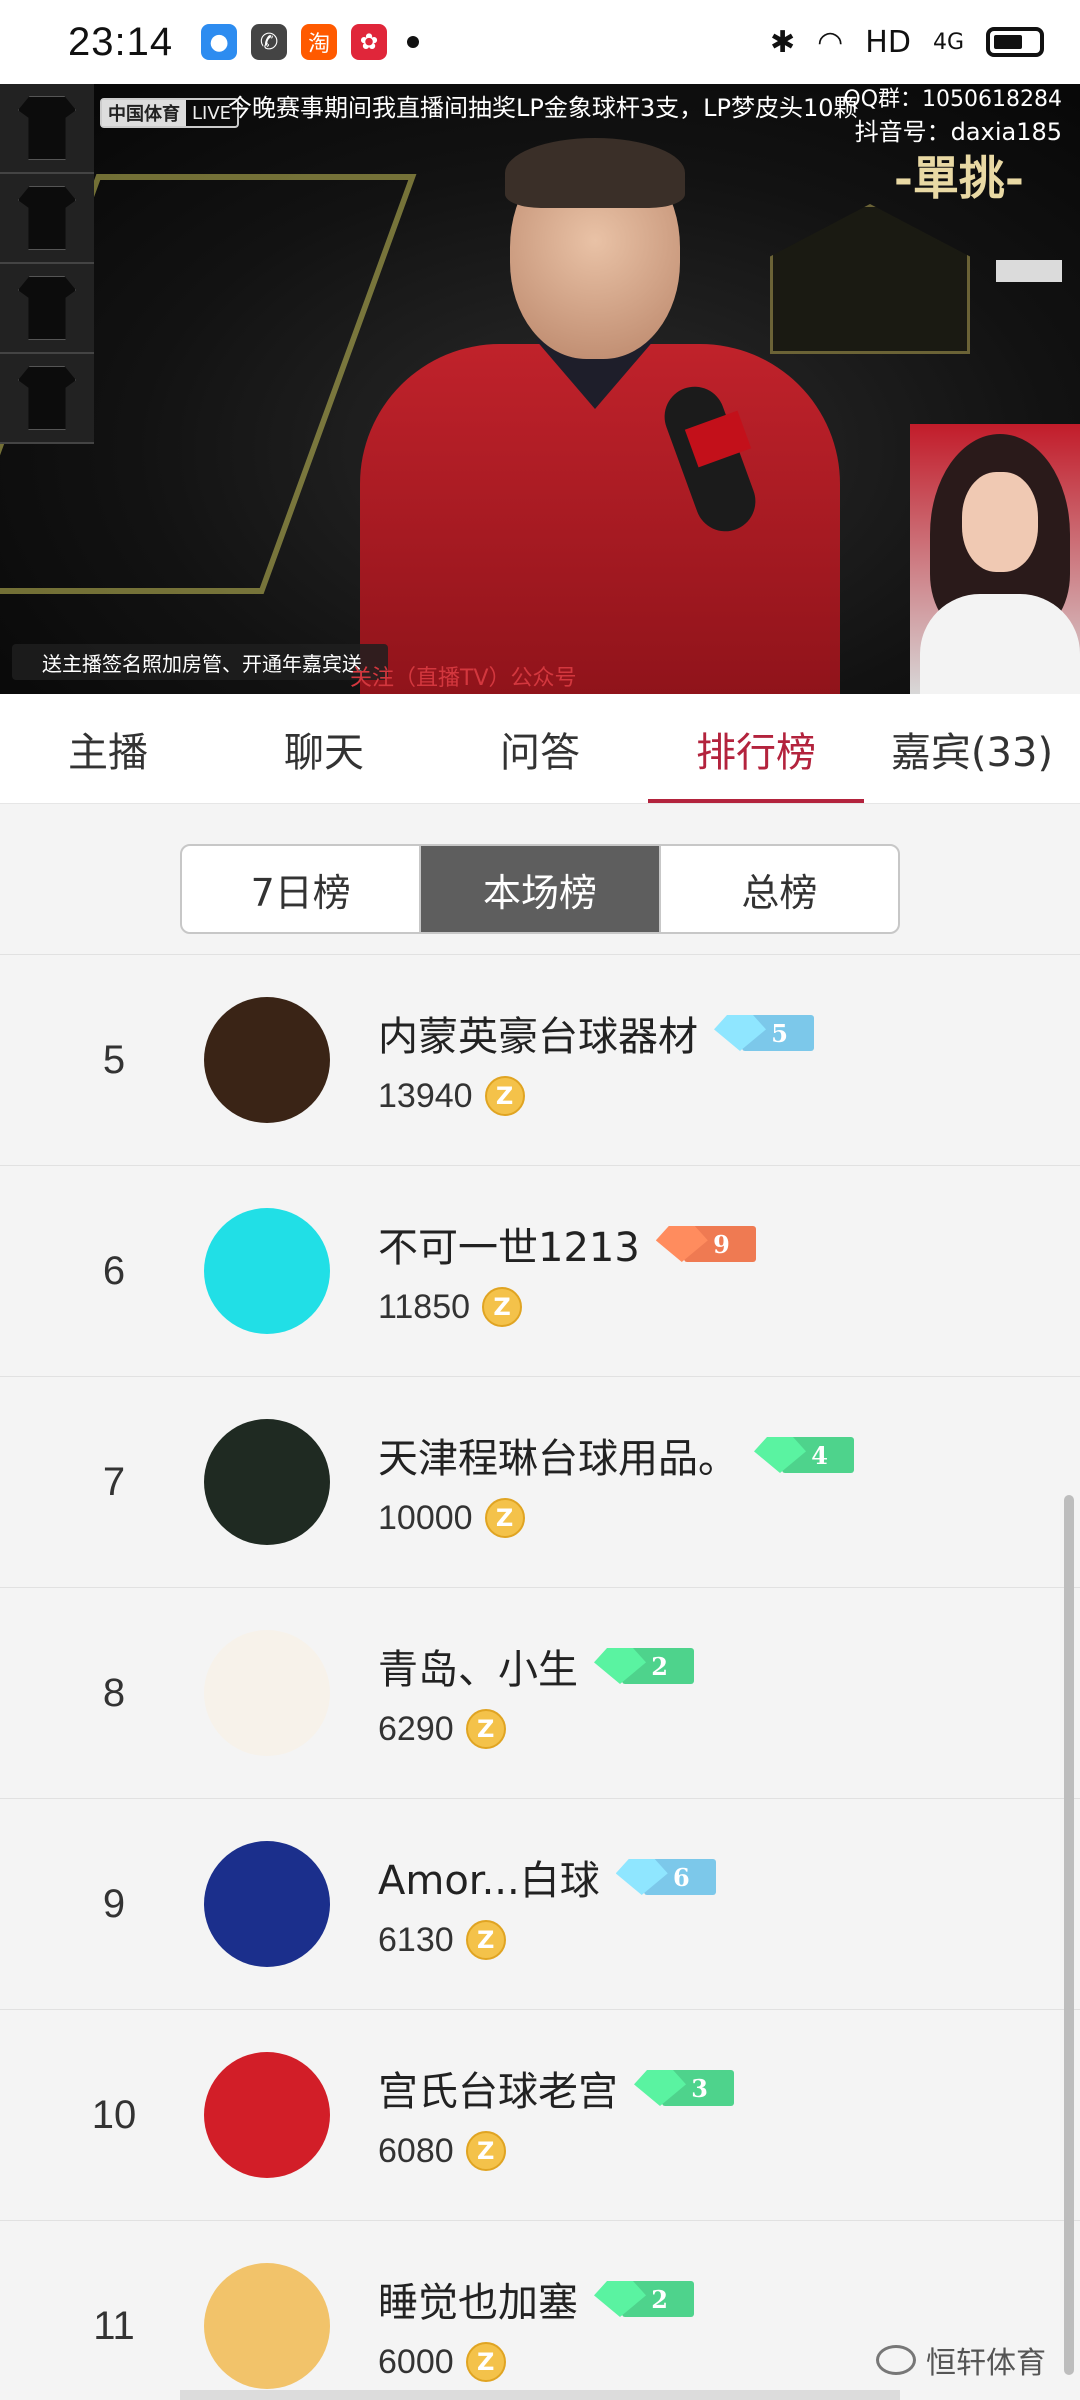  Describe the element at coordinates (269, 42) in the screenshot. I see `chat-icon: ✆` at that location.